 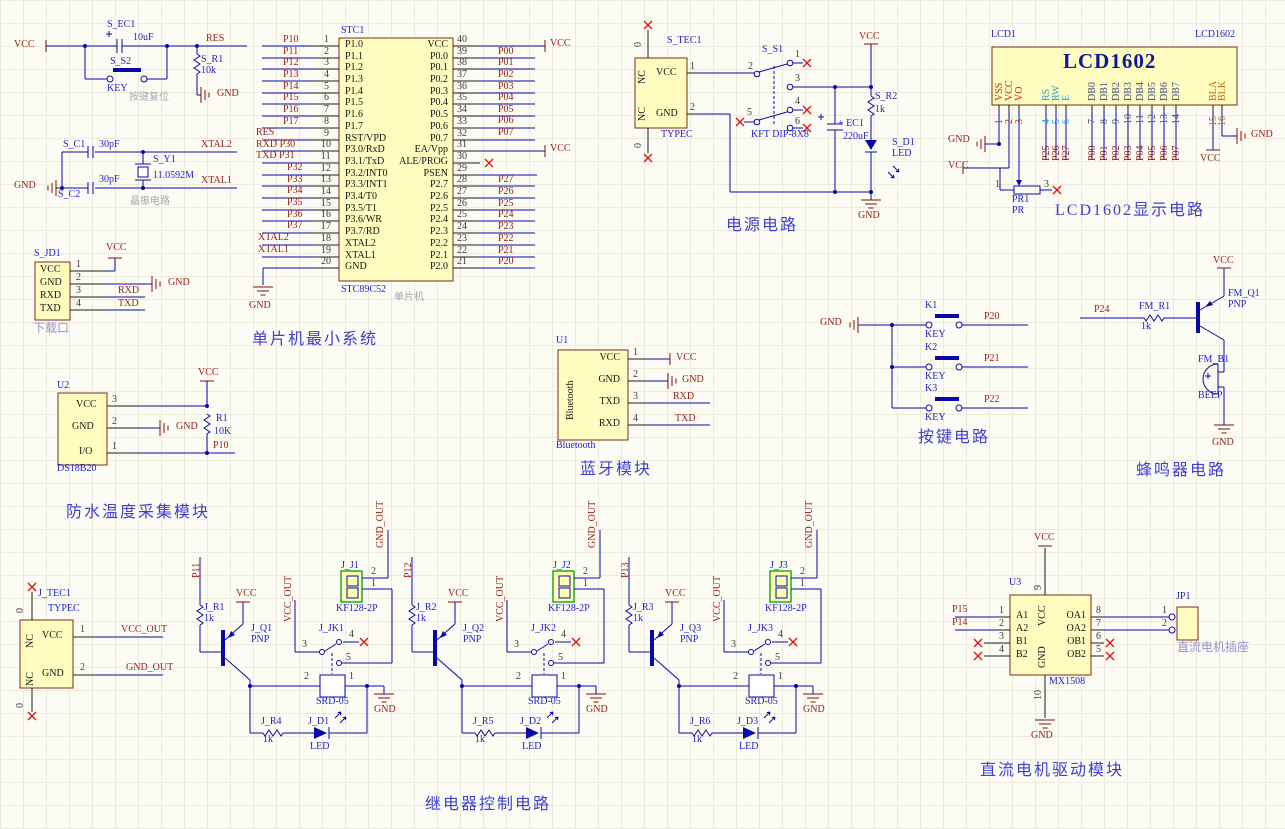 What do you see at coordinates (146, 67) in the screenshot?
I see `reset-circuit-graphics` at bounding box center [146, 67].